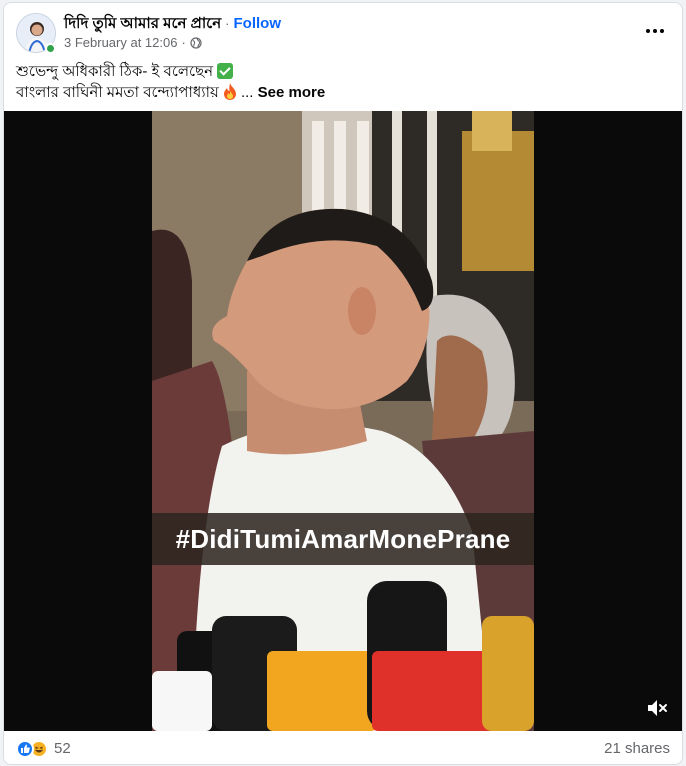  I want to click on follow-button: Follow, so click(258, 23).